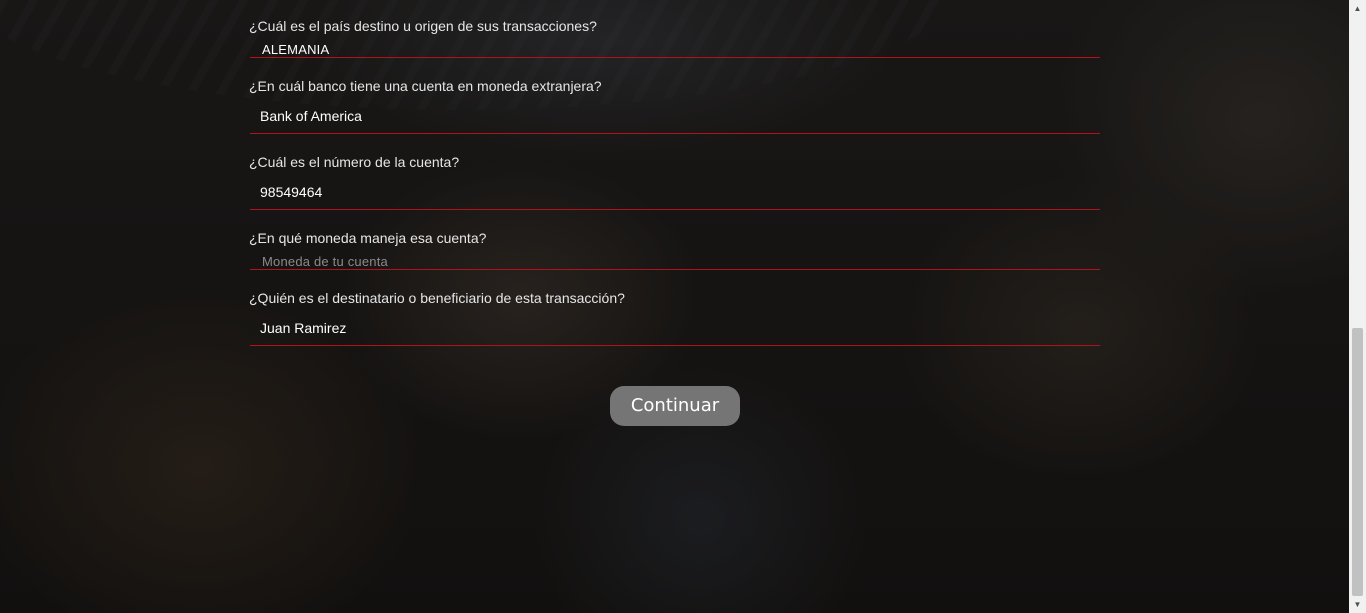 Image resolution: width=1366 pixels, height=613 pixels. Describe the element at coordinates (1357, 462) in the screenshot. I see `scrollbar-thumb` at that location.